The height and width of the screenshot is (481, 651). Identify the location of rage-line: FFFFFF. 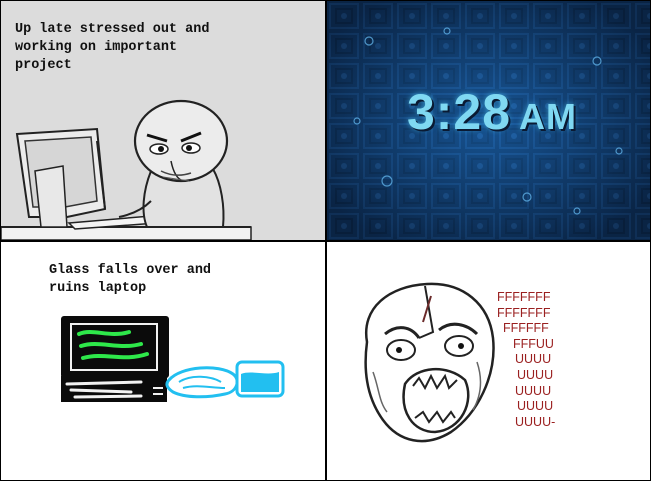
(526, 328).